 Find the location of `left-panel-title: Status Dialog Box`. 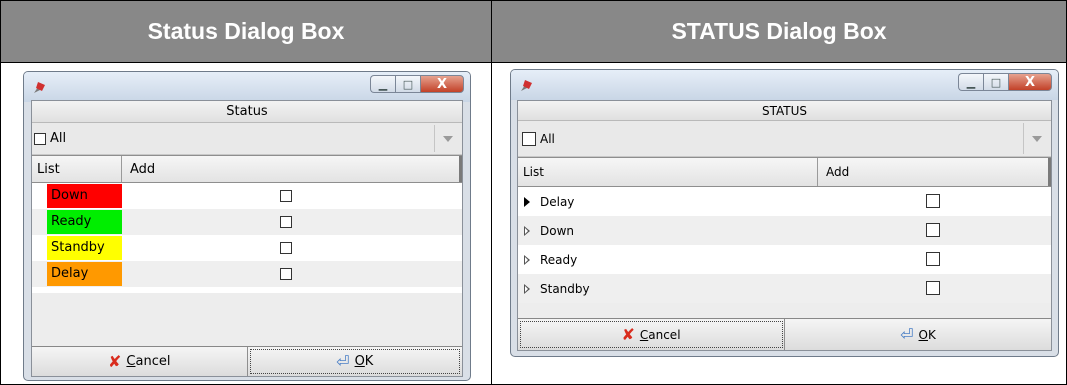

left-panel-title: Status Dialog Box is located at coordinates (246, 32).